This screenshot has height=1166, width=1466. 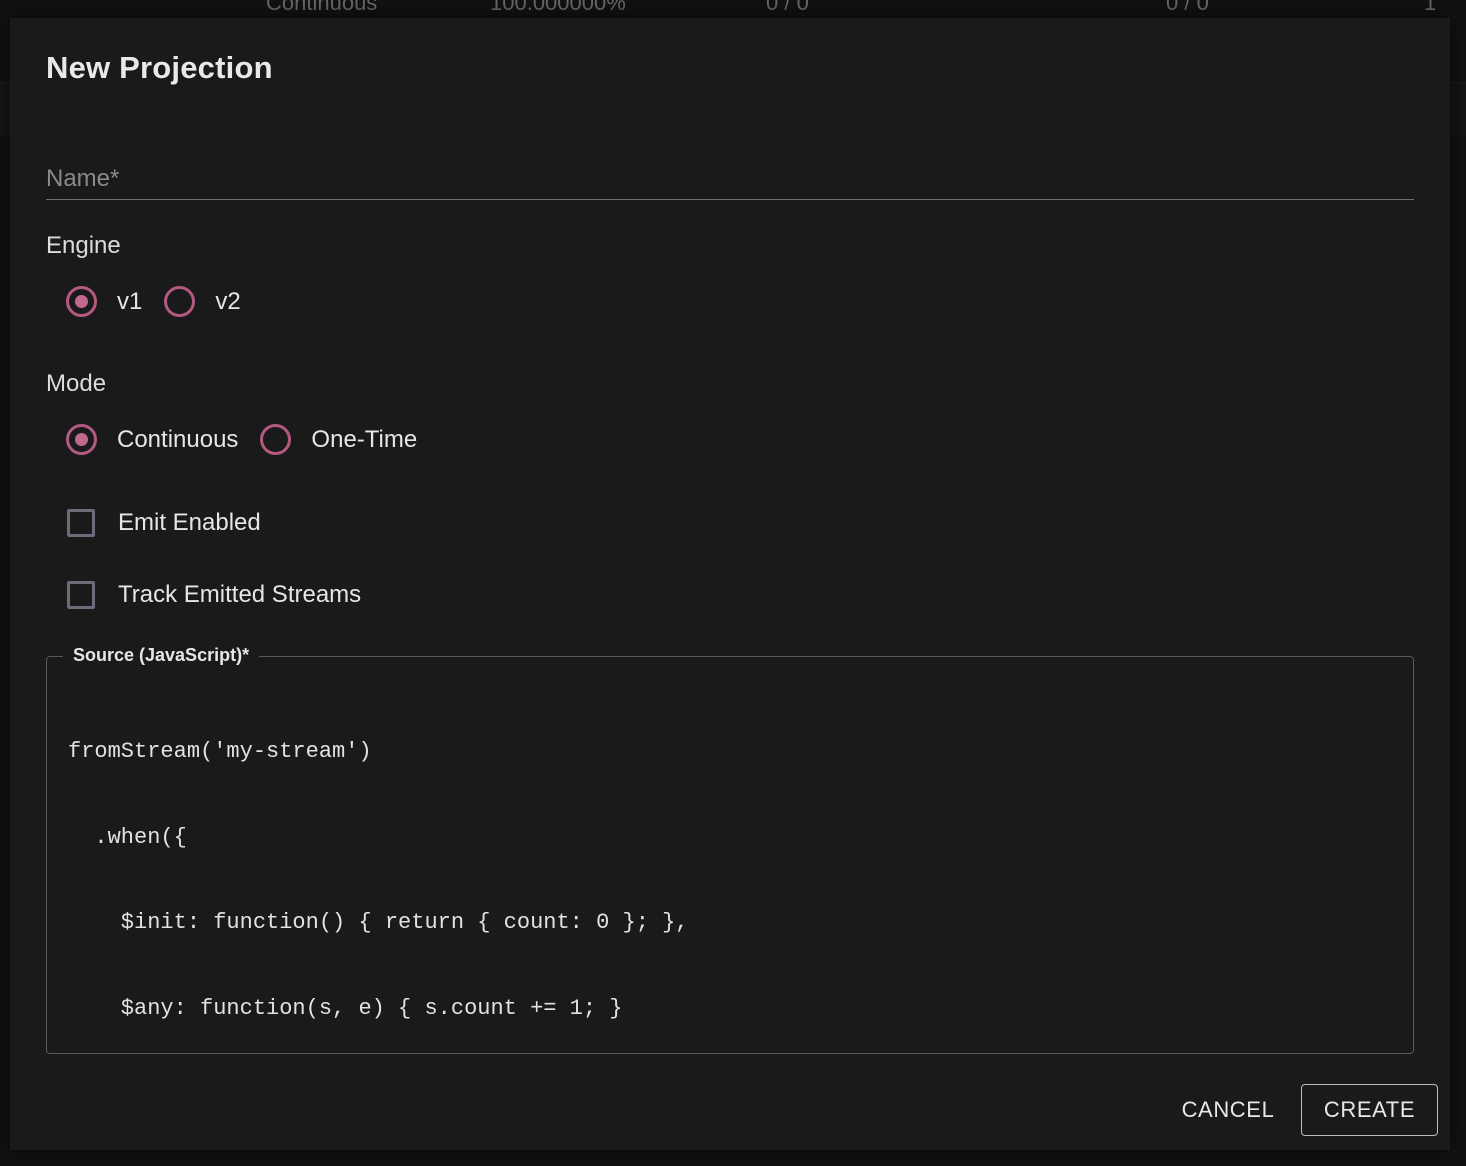 What do you see at coordinates (130, 301) in the screenshot?
I see `engine-option-v1-label: v1` at bounding box center [130, 301].